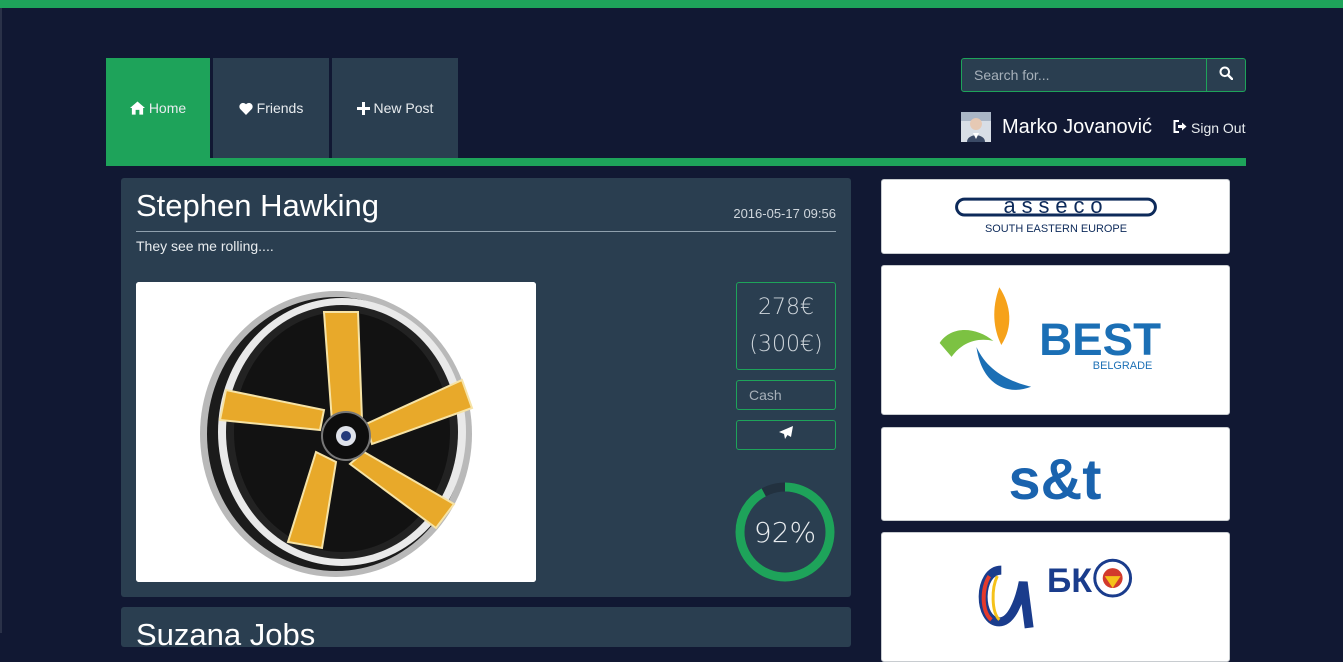  What do you see at coordinates (1100, 339) in the screenshot?
I see `svg-text: BEST` at bounding box center [1100, 339].